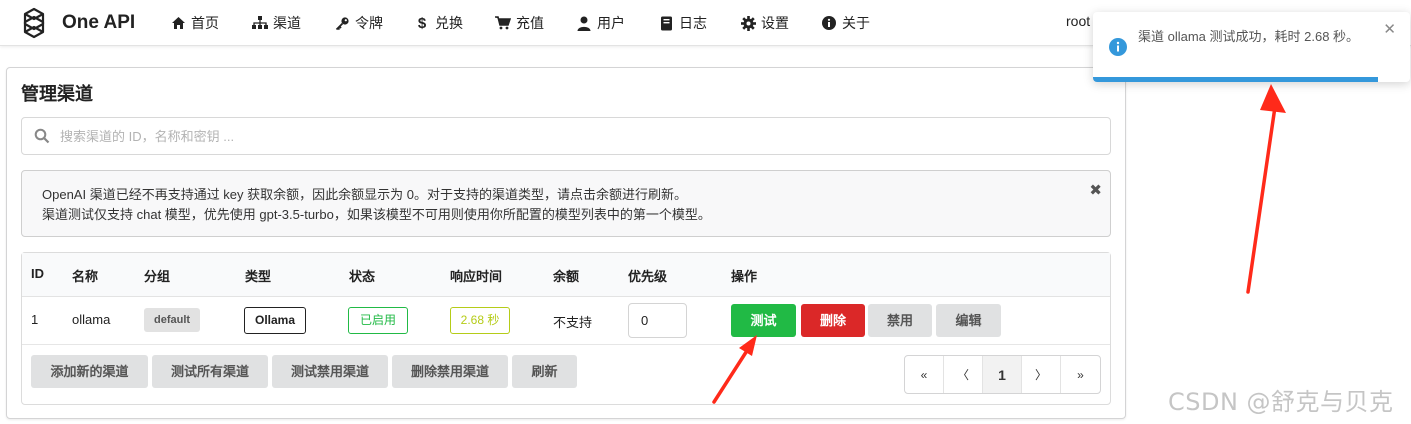  I want to click on disable-button: 禁用, so click(900, 320).